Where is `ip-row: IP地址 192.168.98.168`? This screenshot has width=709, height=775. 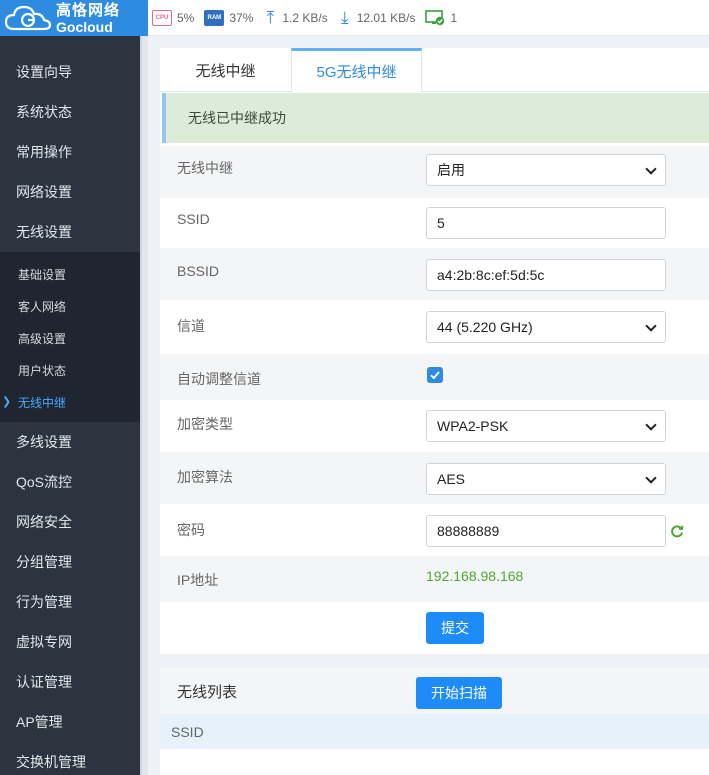
ip-row: IP地址 192.168.98.168 is located at coordinates (434, 579).